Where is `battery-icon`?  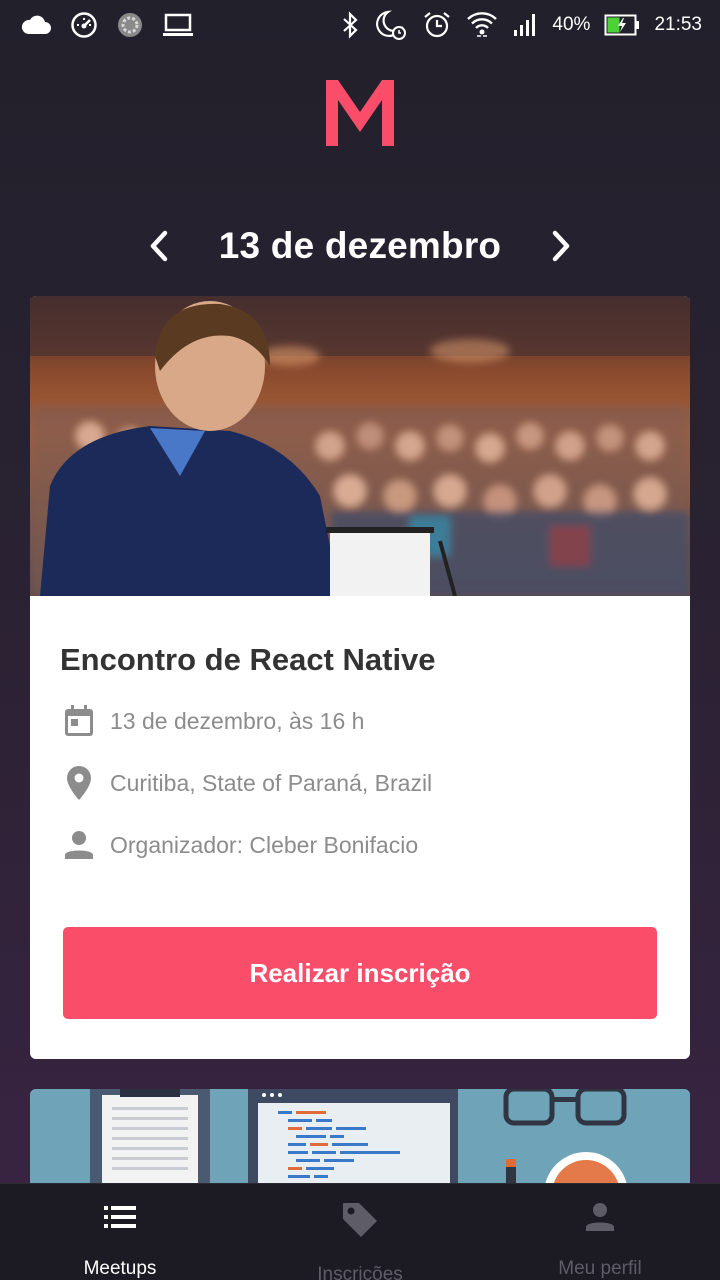 battery-icon is located at coordinates (622, 25).